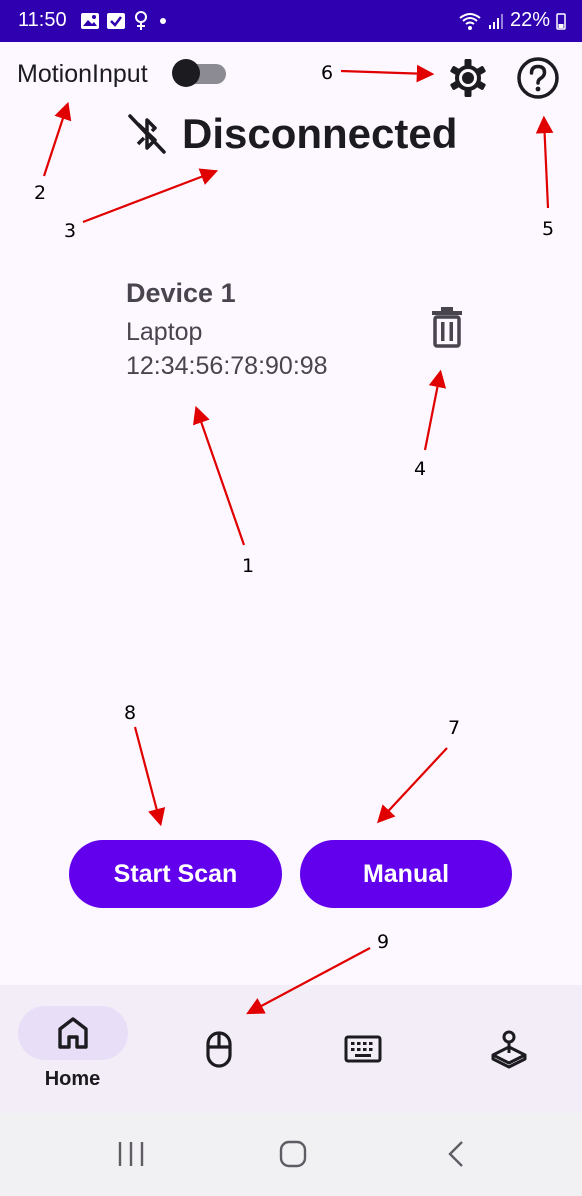  I want to click on nav-item-gamepad, so click(507, 1049).